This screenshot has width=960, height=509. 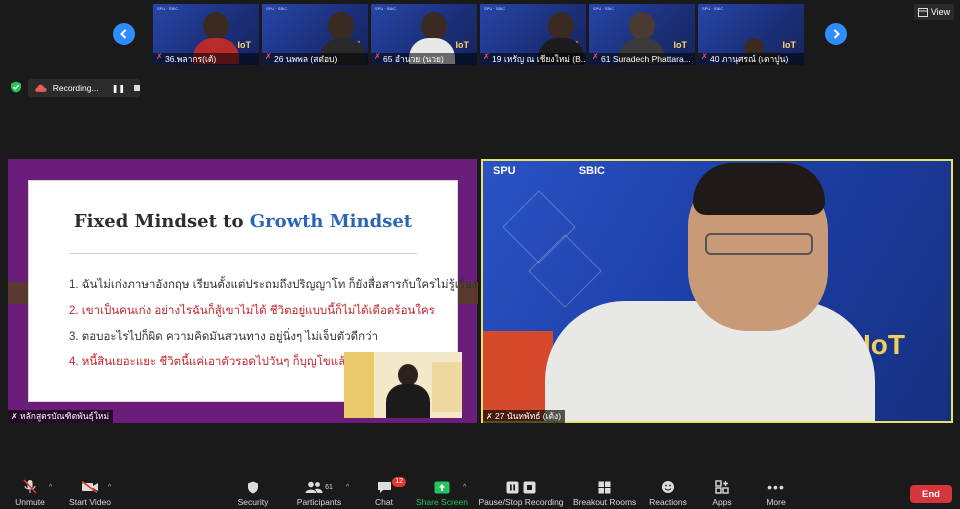 I want to click on slide-divider, so click(x=243, y=253).